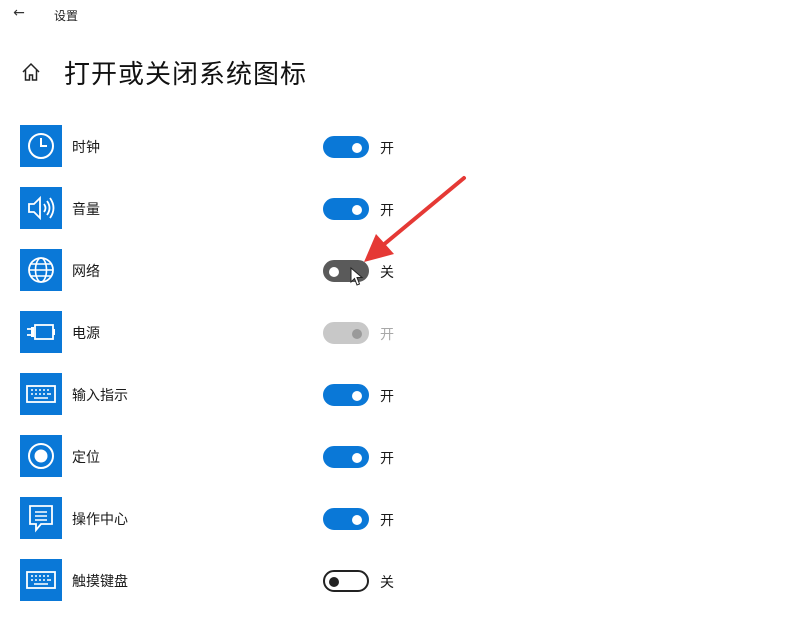 The image size is (800, 621). Describe the element at coordinates (100, 520) in the screenshot. I see `setting-label: 操作中心` at that location.